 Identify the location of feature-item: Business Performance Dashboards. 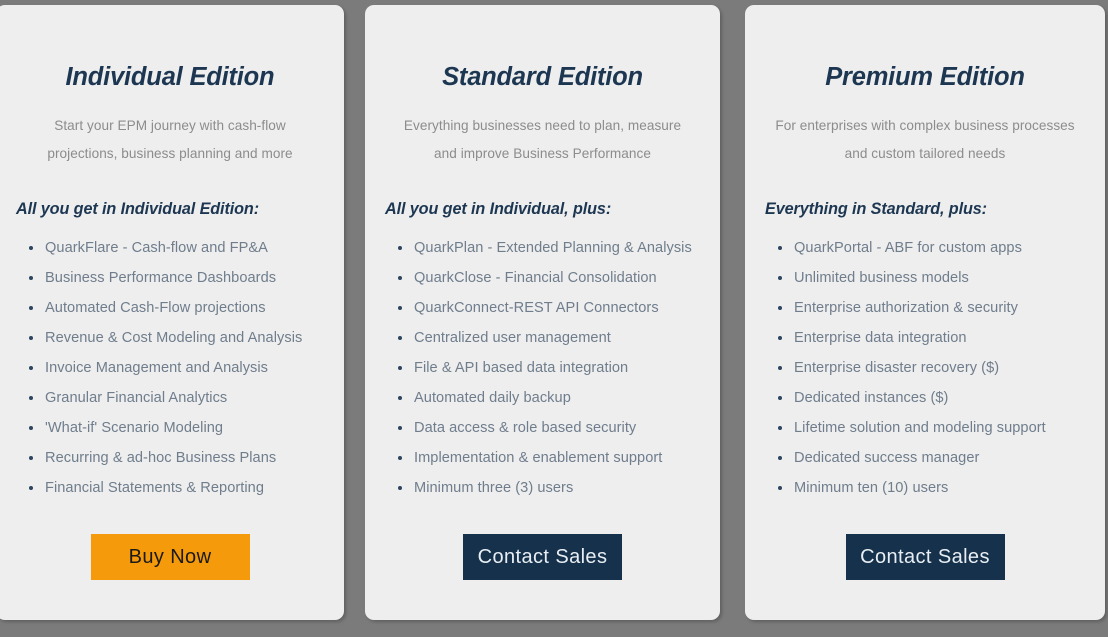
(174, 278).